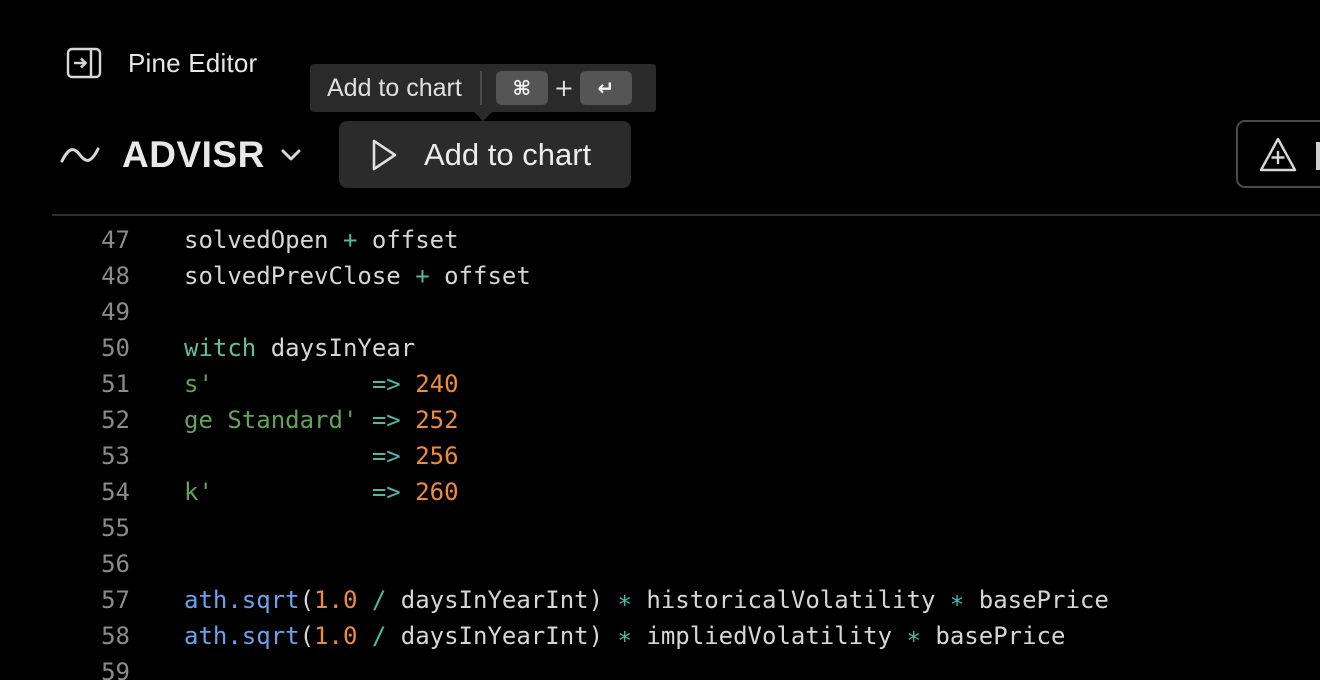 This screenshot has width=1320, height=680. Describe the element at coordinates (321, 456) in the screenshot. I see `code-text: => 256` at that location.